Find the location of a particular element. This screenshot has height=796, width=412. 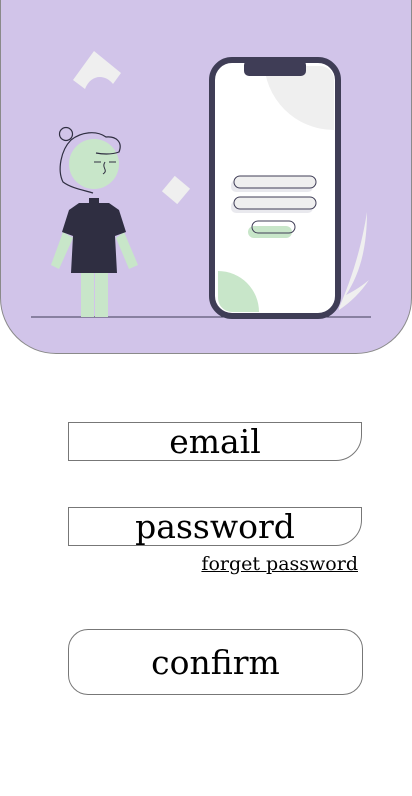

email-input: email is located at coordinates (215, 441).